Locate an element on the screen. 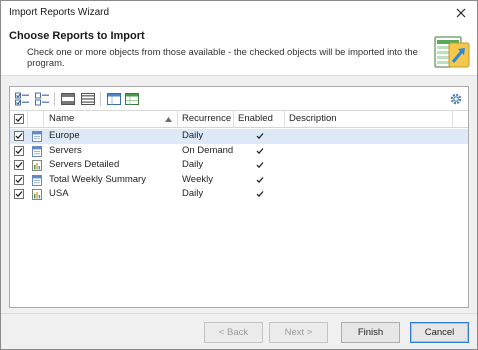 This screenshot has width=478, height=350. group-rows-icon is located at coordinates (68, 99).